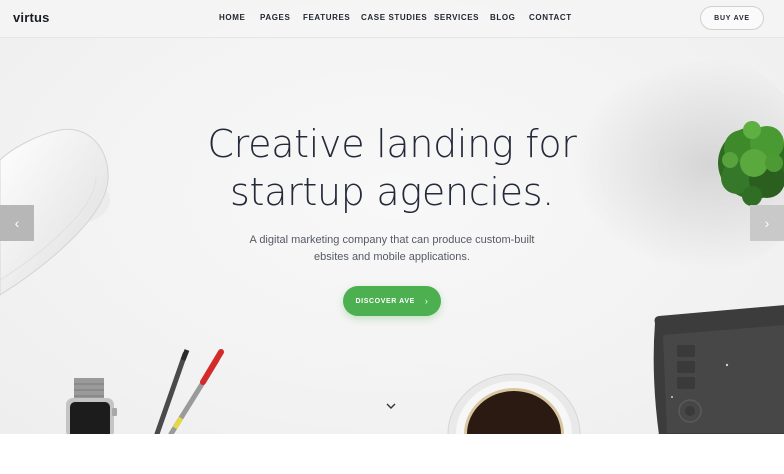  What do you see at coordinates (718, 369) in the screenshot?
I see `drawing-tablet-image` at bounding box center [718, 369].